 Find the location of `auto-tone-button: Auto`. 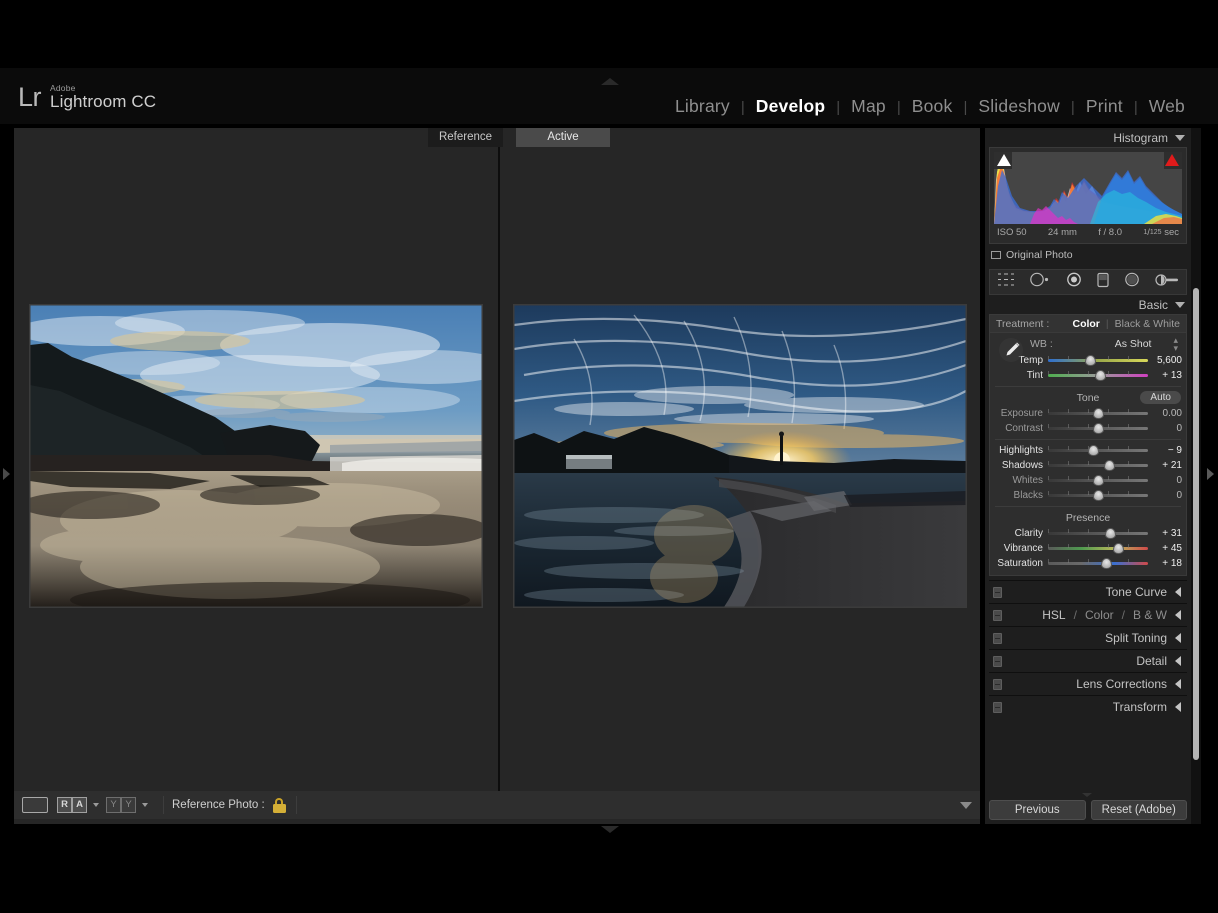

auto-tone-button: Auto is located at coordinates (1160, 397).